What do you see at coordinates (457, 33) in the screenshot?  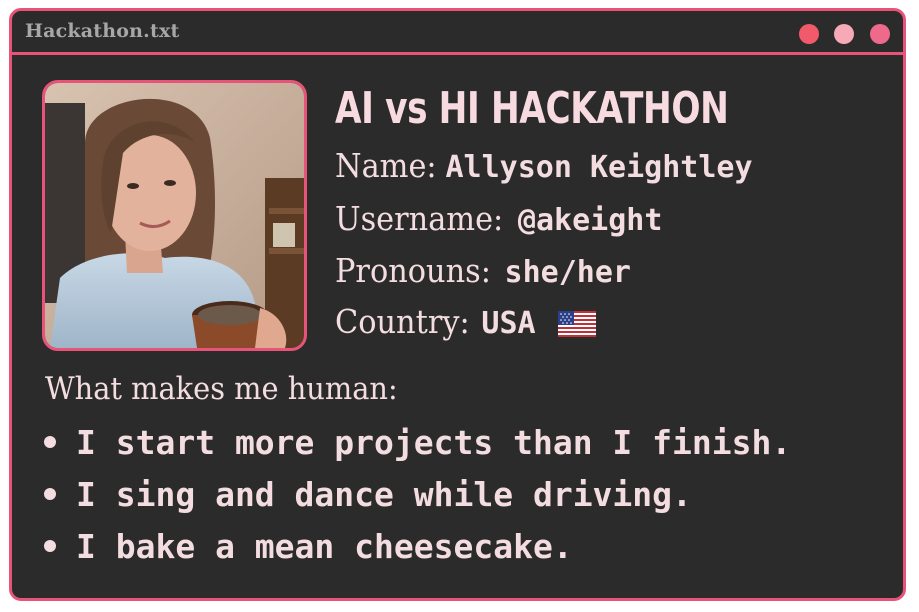 I see `title-bar: Hackathon.txt` at bounding box center [457, 33].